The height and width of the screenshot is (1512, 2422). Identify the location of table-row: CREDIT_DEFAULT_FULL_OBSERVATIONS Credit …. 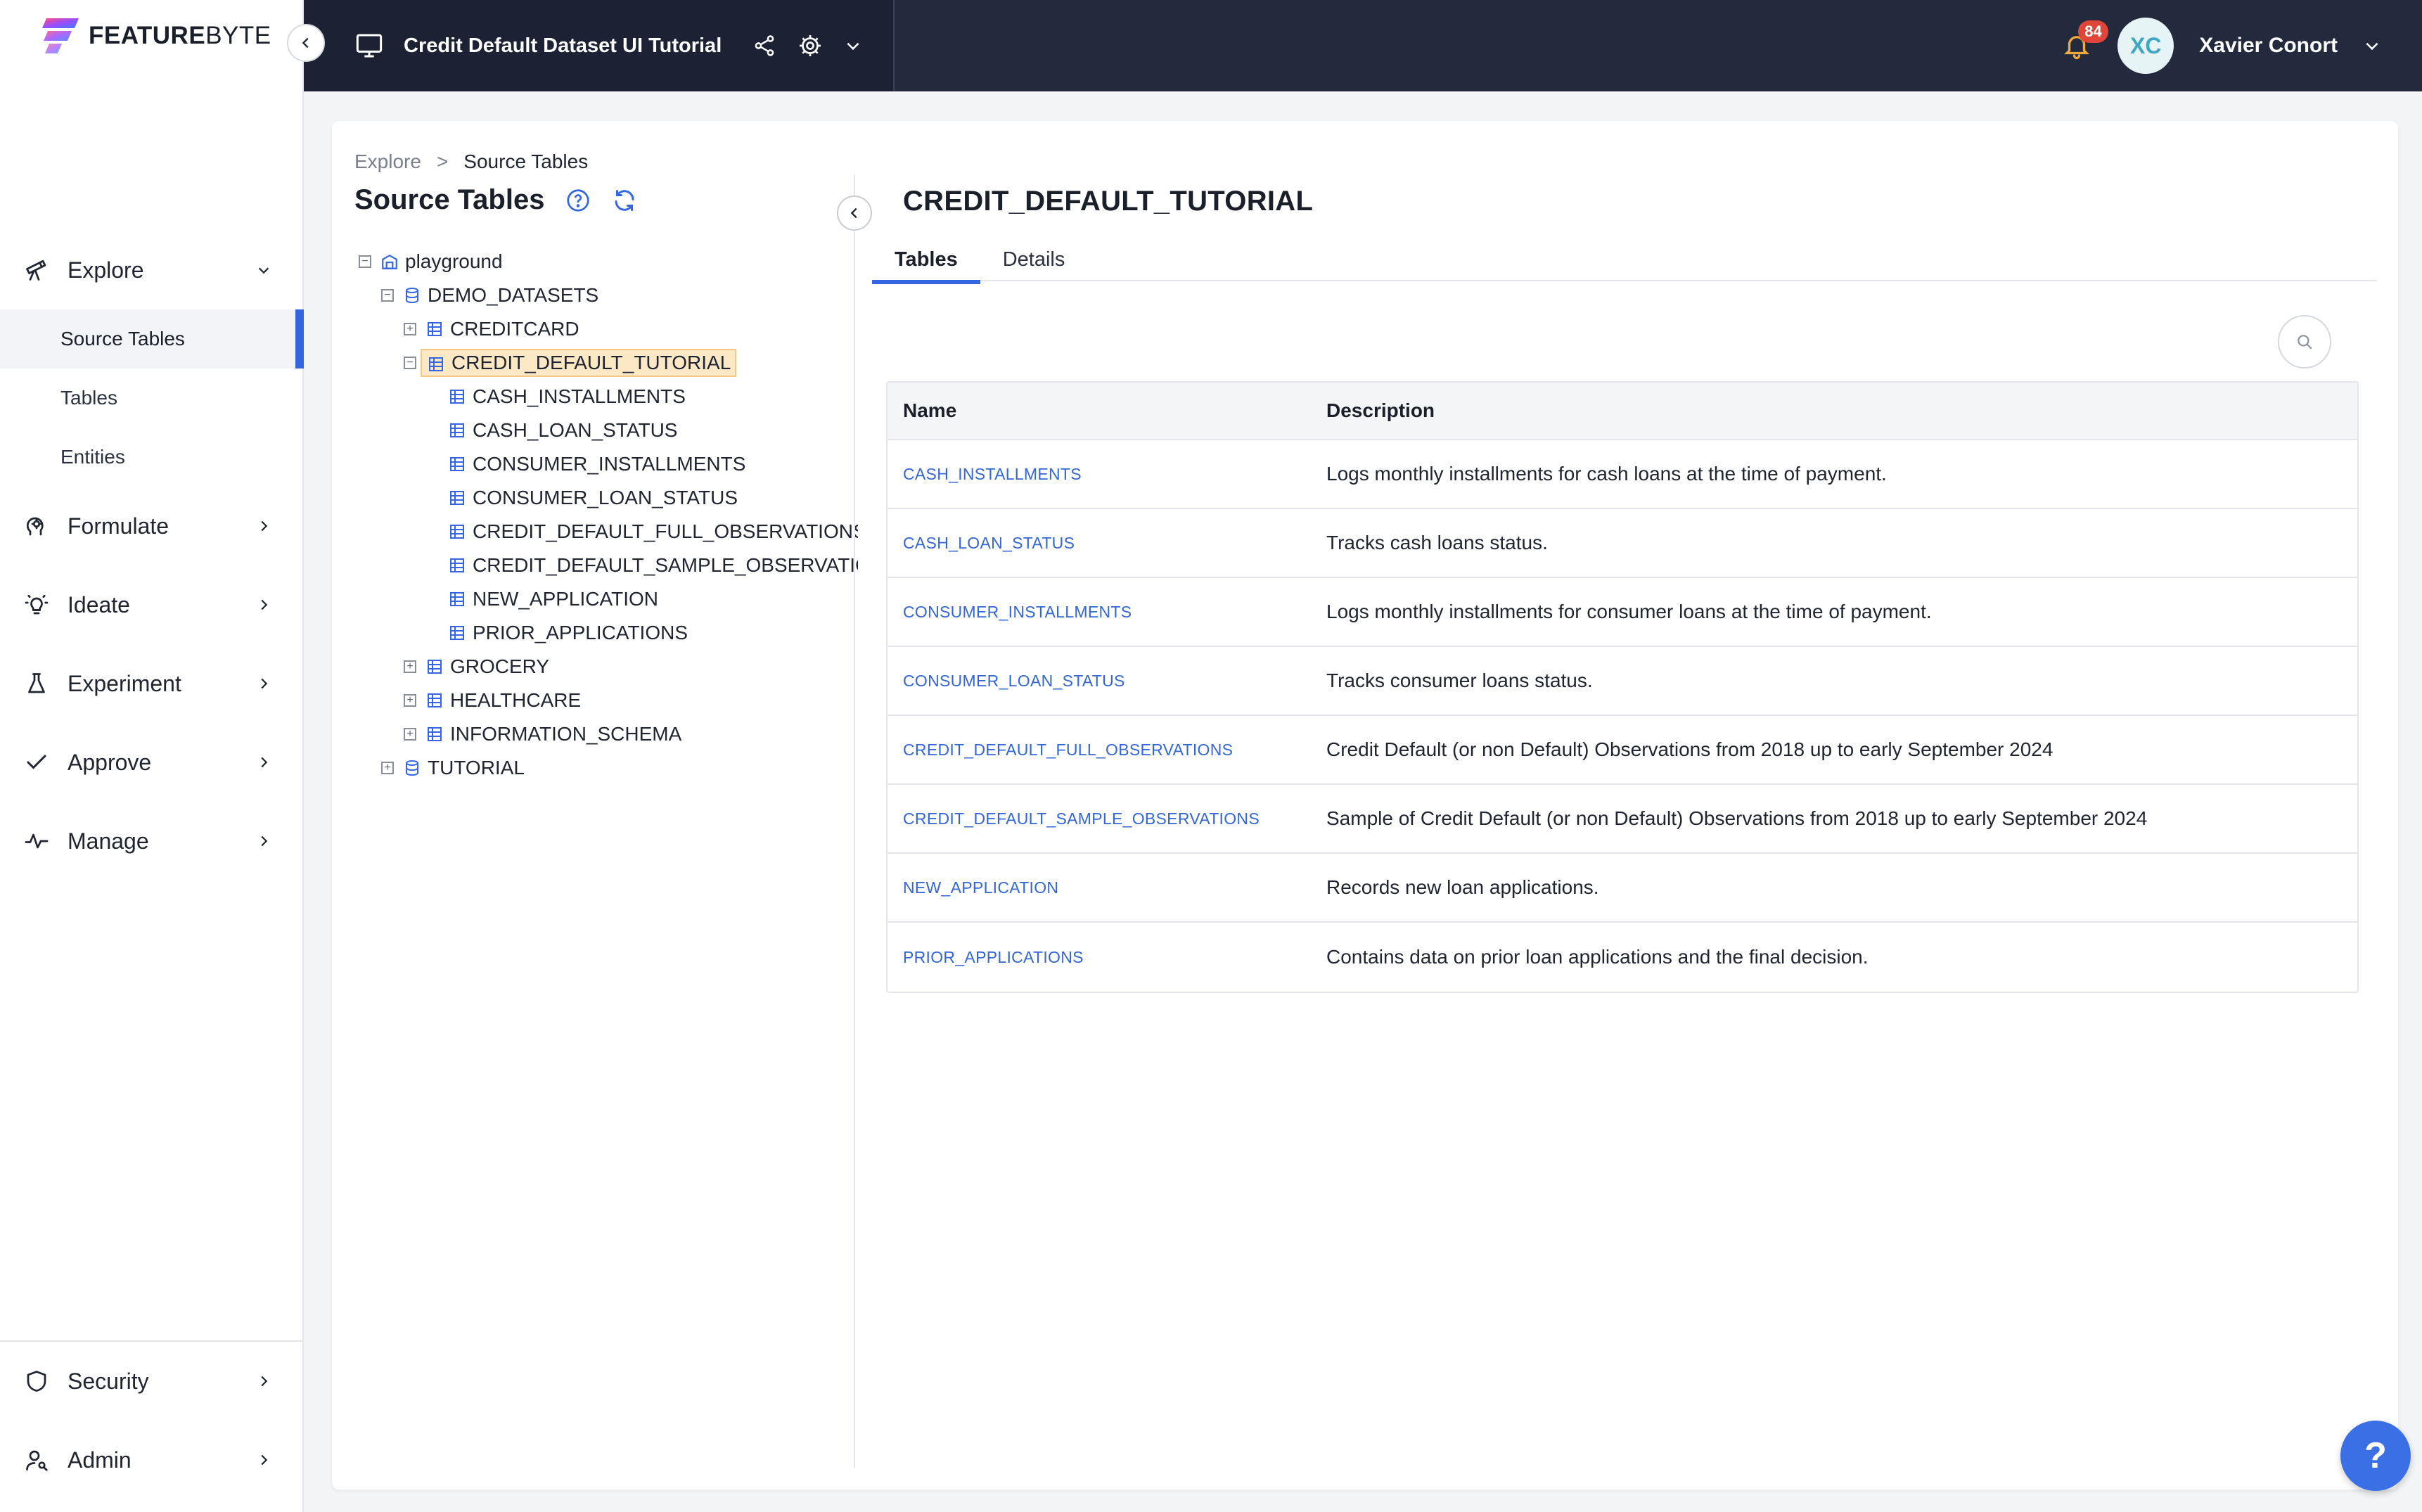
(1622, 750).